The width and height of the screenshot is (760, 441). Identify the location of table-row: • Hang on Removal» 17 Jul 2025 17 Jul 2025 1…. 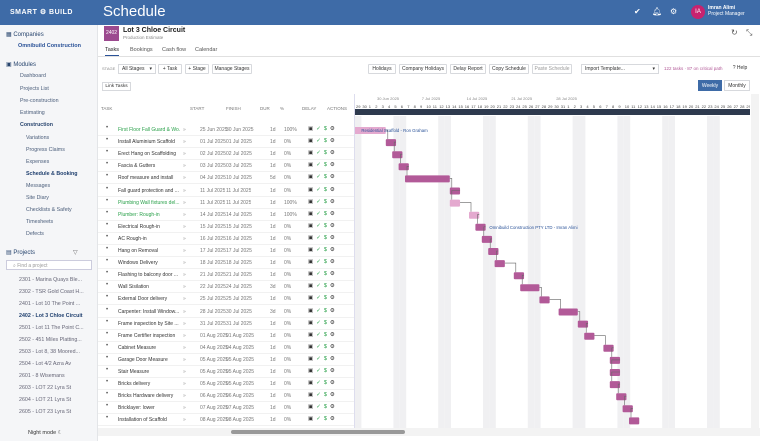
(226, 251).